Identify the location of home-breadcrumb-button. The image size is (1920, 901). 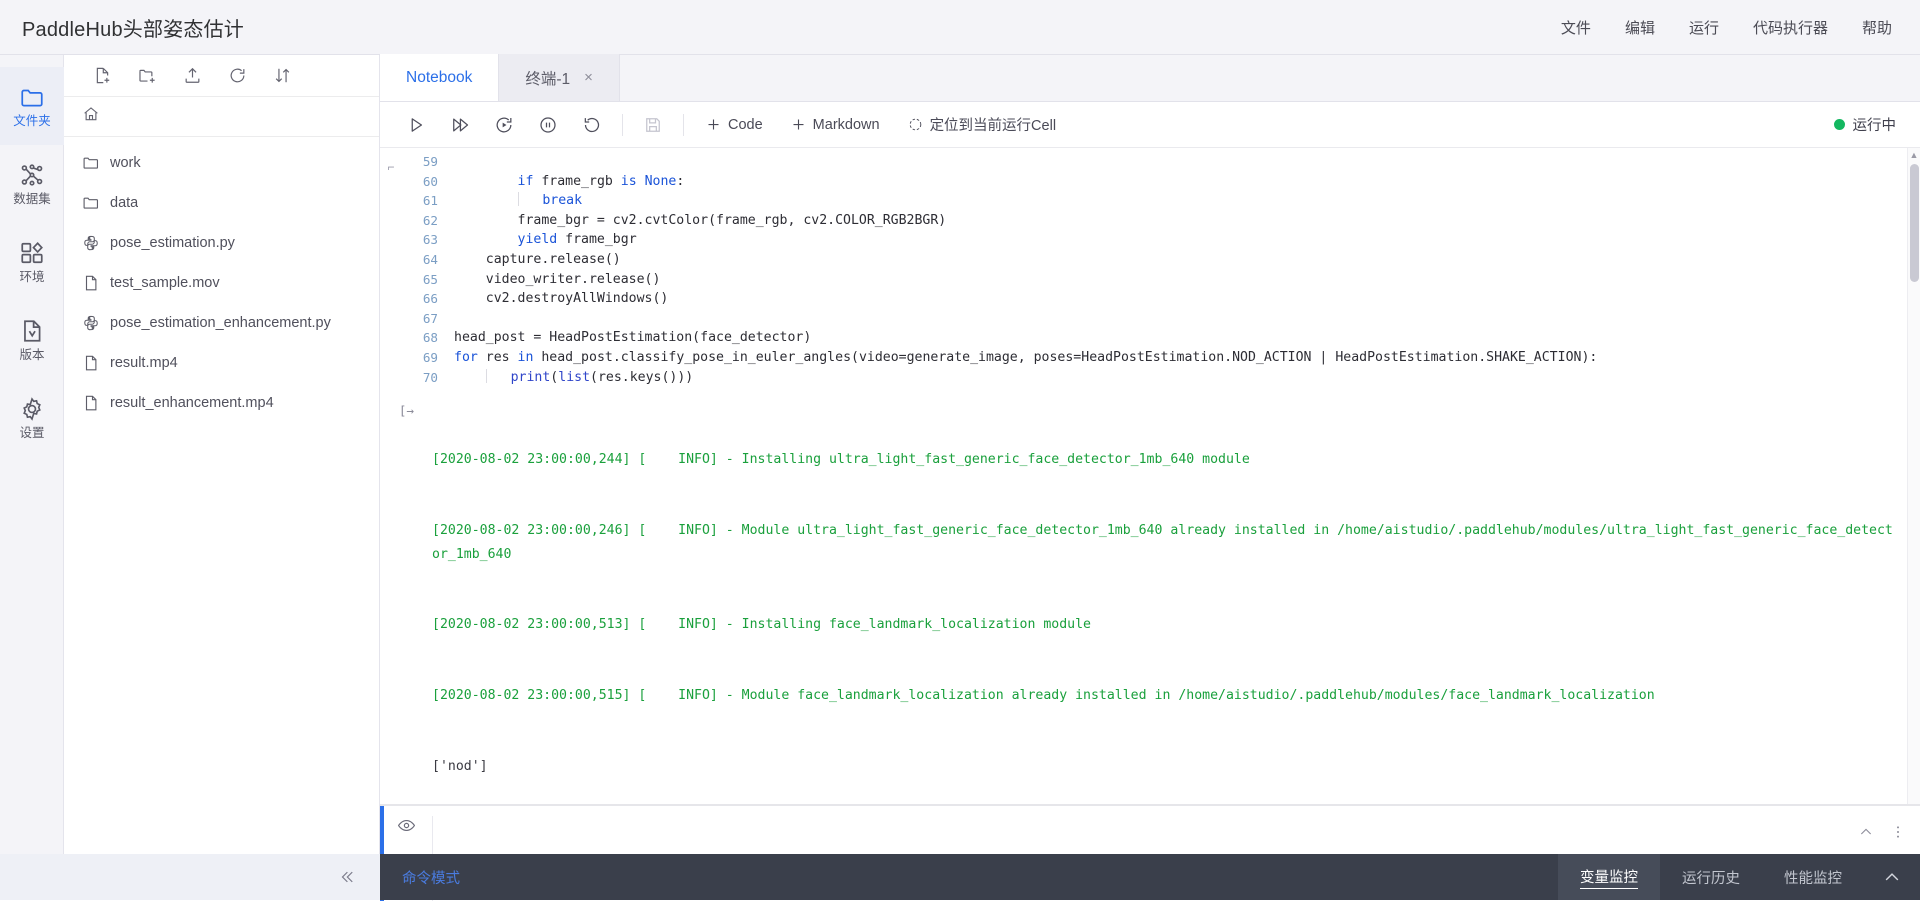
(221, 117).